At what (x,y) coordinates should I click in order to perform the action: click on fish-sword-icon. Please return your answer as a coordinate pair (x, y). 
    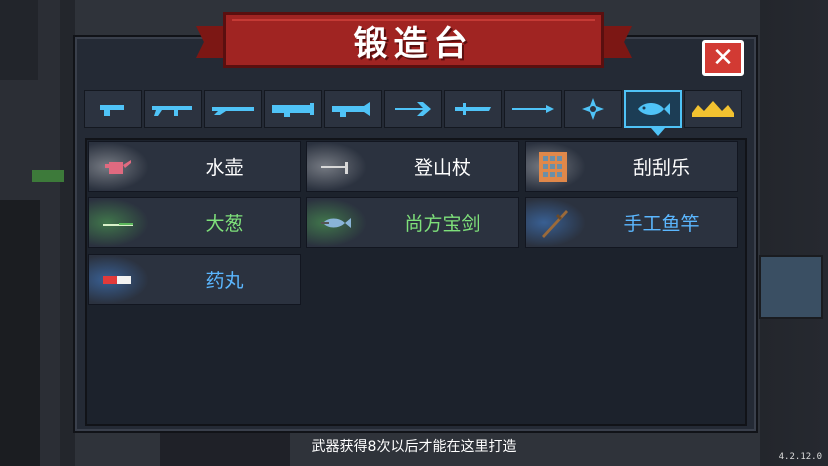
    Looking at the image, I should click on (336, 223).